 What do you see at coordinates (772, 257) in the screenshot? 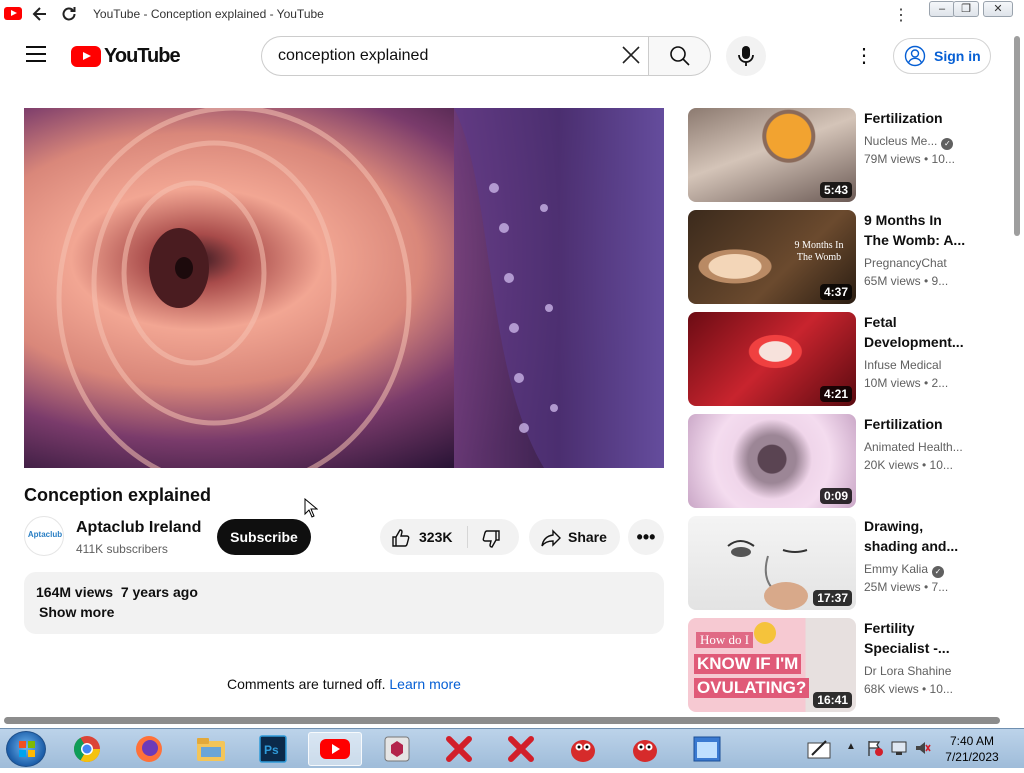
I see `recommendation-thumbnail: 9 Months In The Womb 4:37` at bounding box center [772, 257].